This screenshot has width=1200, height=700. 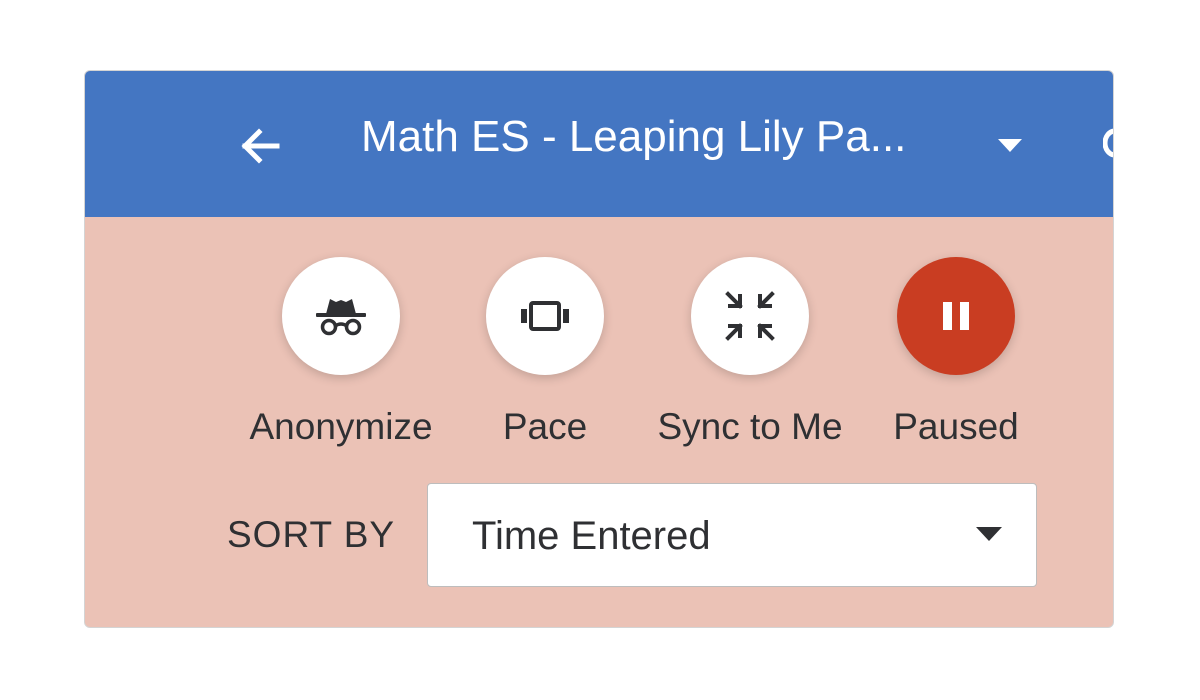 What do you see at coordinates (732, 535) in the screenshot?
I see `sort-select: Time Entered` at bounding box center [732, 535].